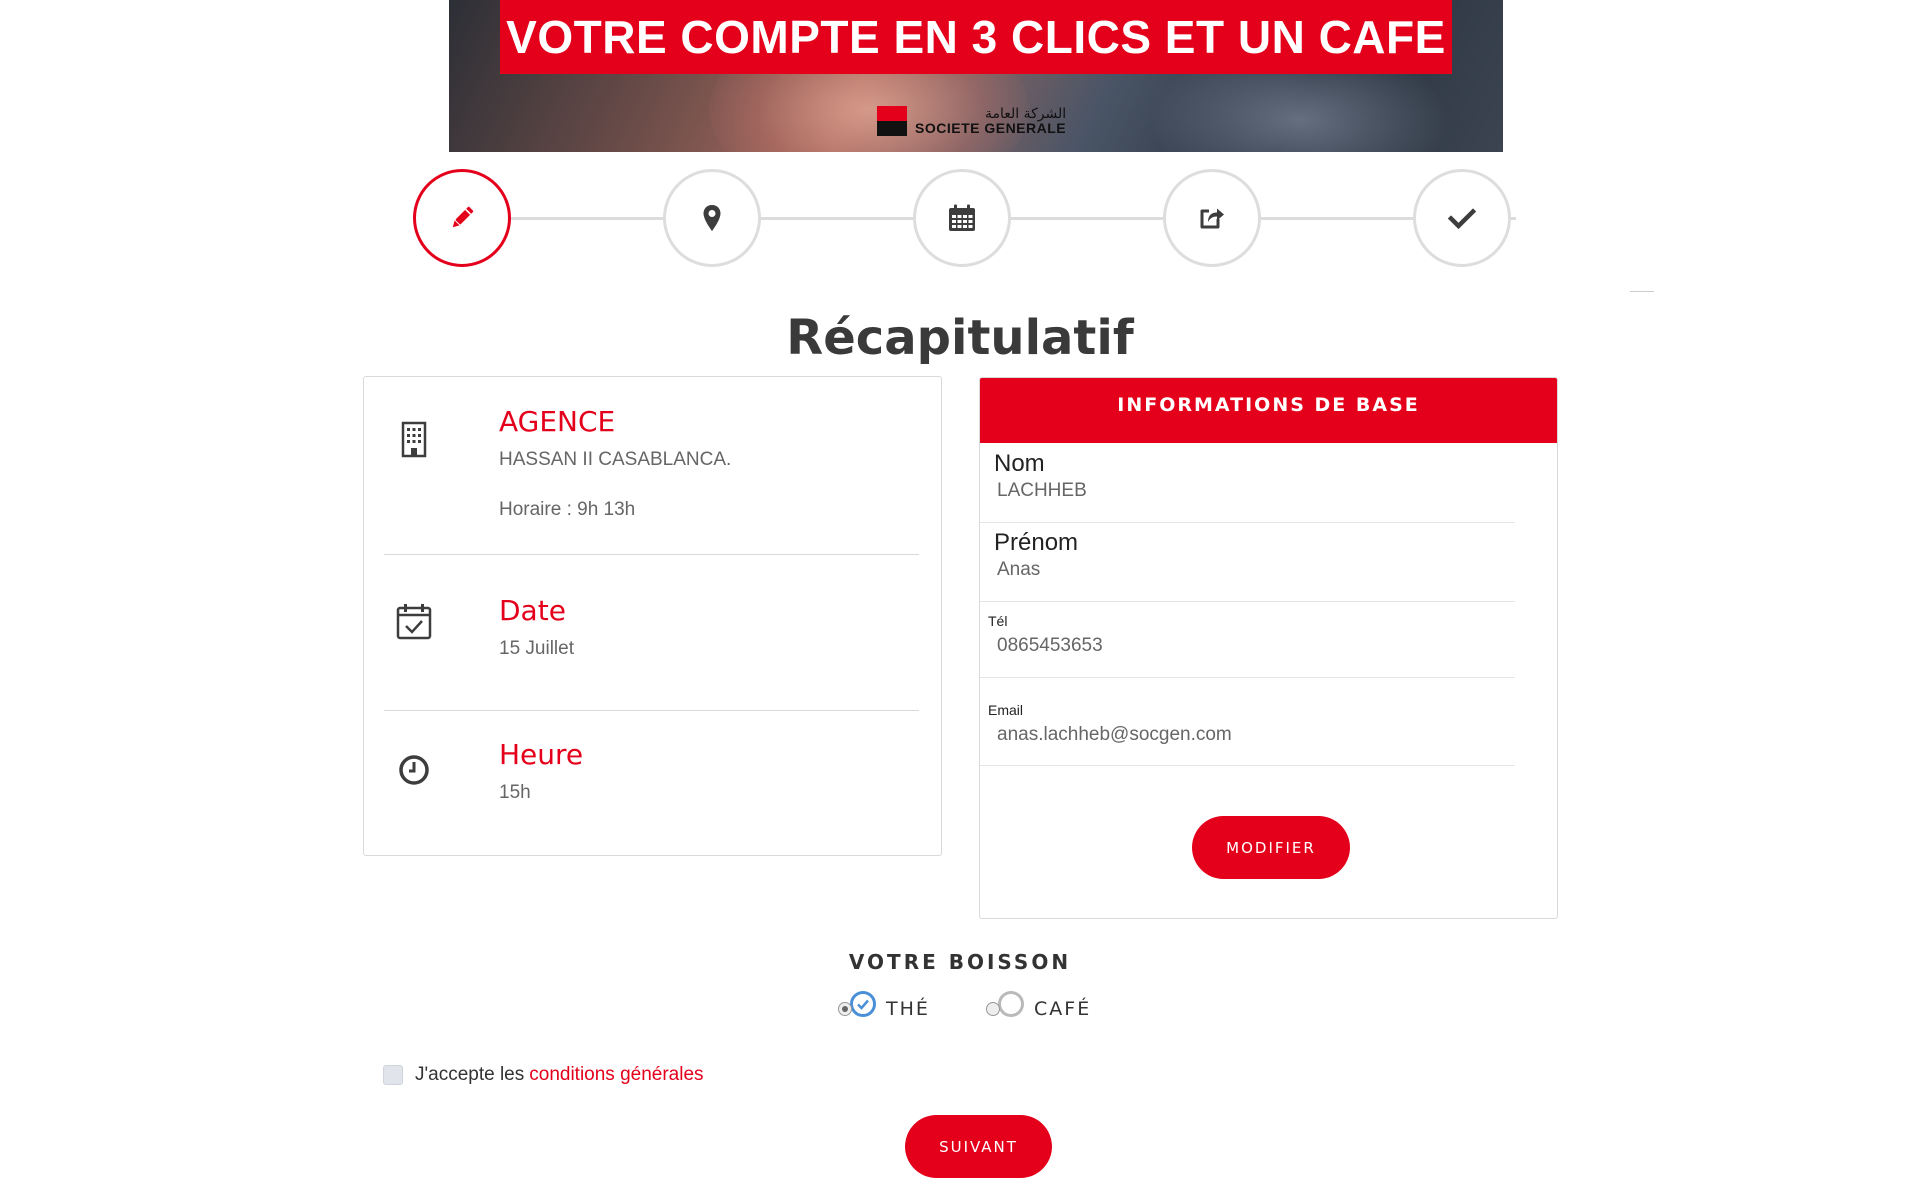  Describe the element at coordinates (393, 1075) in the screenshot. I see `terms-checkbox` at that location.